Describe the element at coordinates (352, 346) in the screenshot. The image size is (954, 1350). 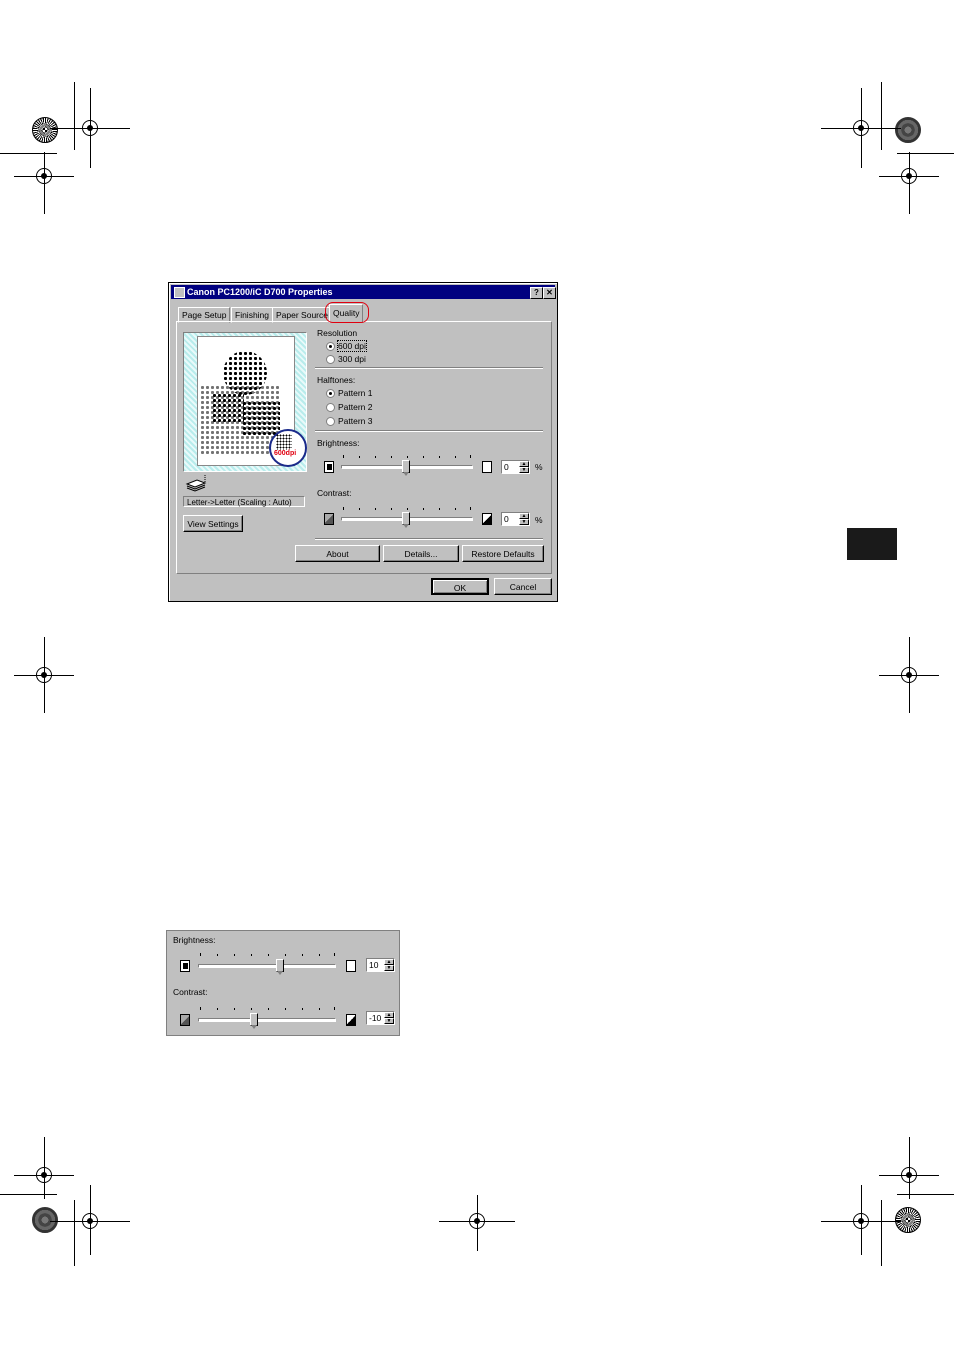
I see `radio-600dpi-label: 600 dpi` at that location.